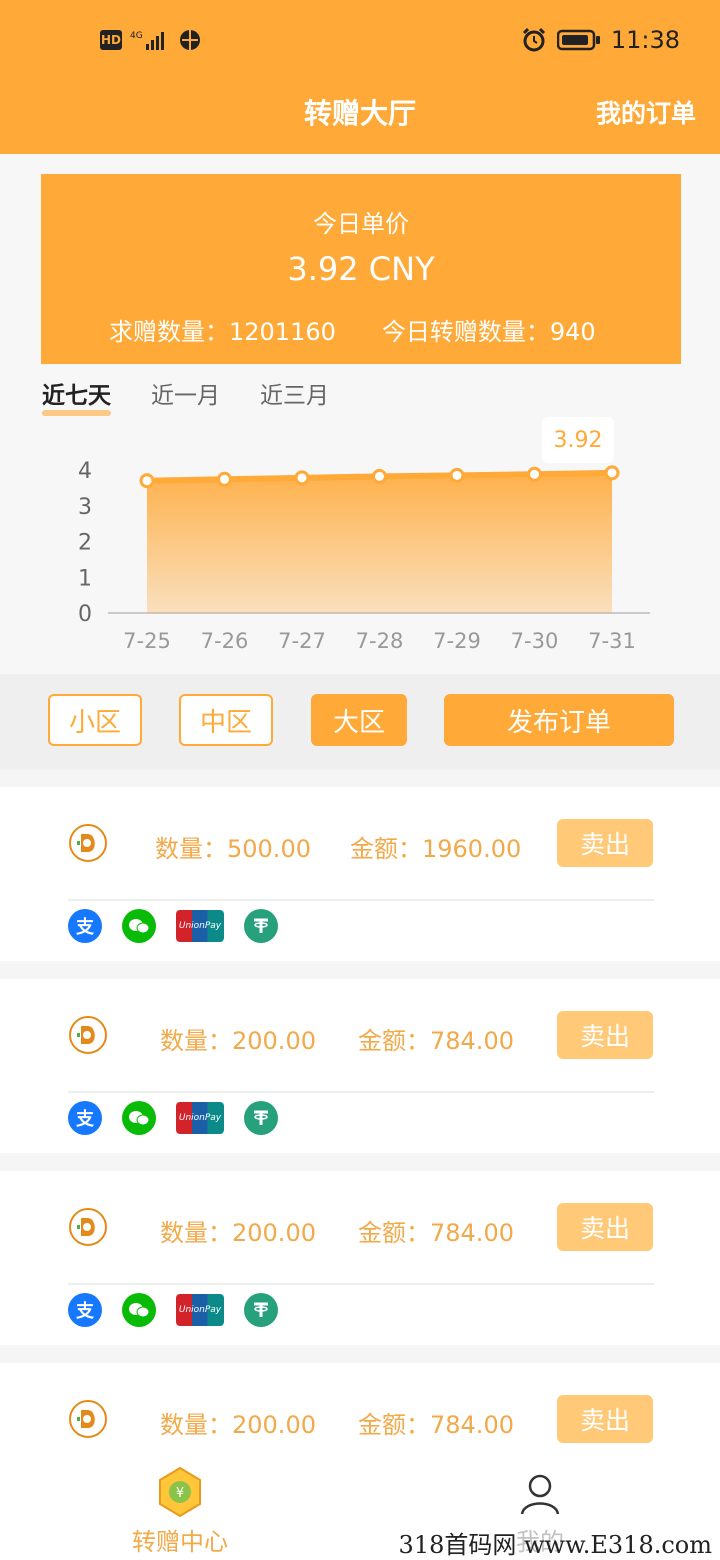 The height and width of the screenshot is (1560, 720). What do you see at coordinates (465, 332) in the screenshot?
I see `today-label: 今日转赠数量：` at bounding box center [465, 332].